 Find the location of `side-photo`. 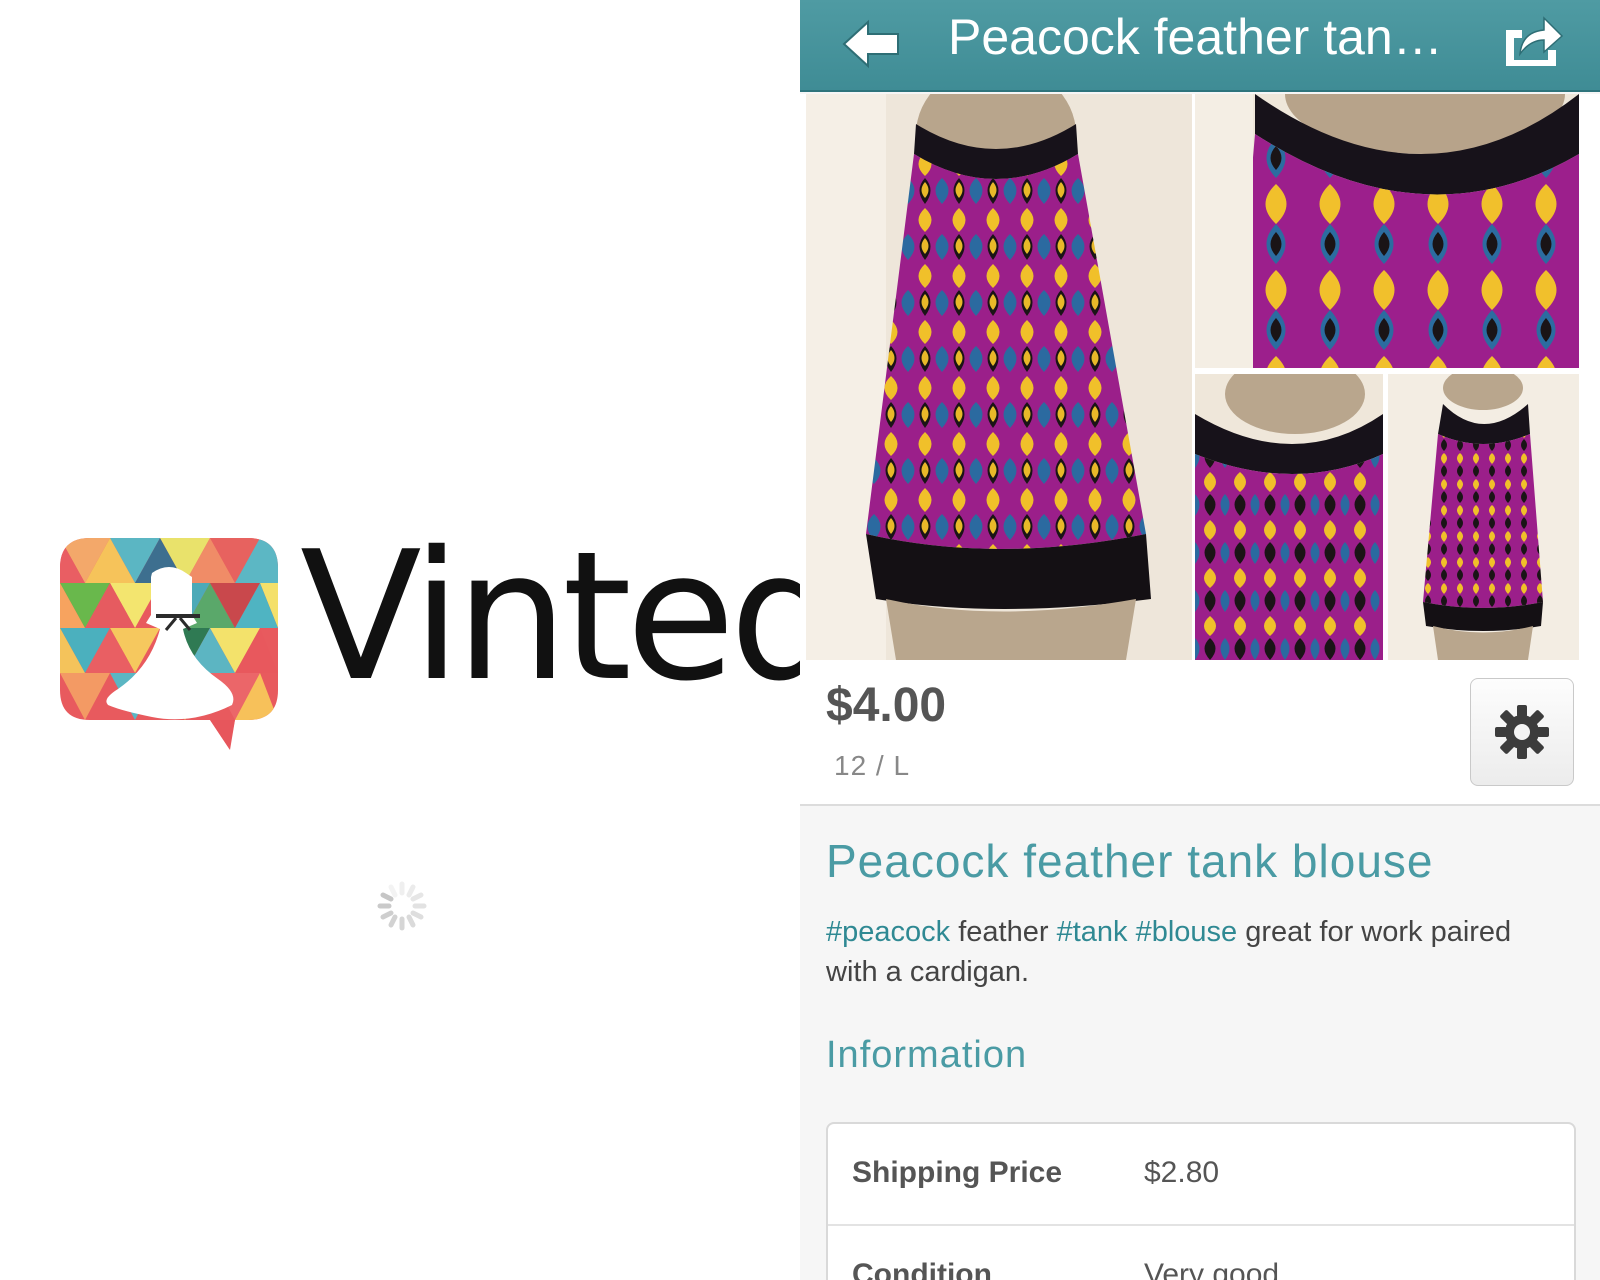

side-photo is located at coordinates (1289, 517).